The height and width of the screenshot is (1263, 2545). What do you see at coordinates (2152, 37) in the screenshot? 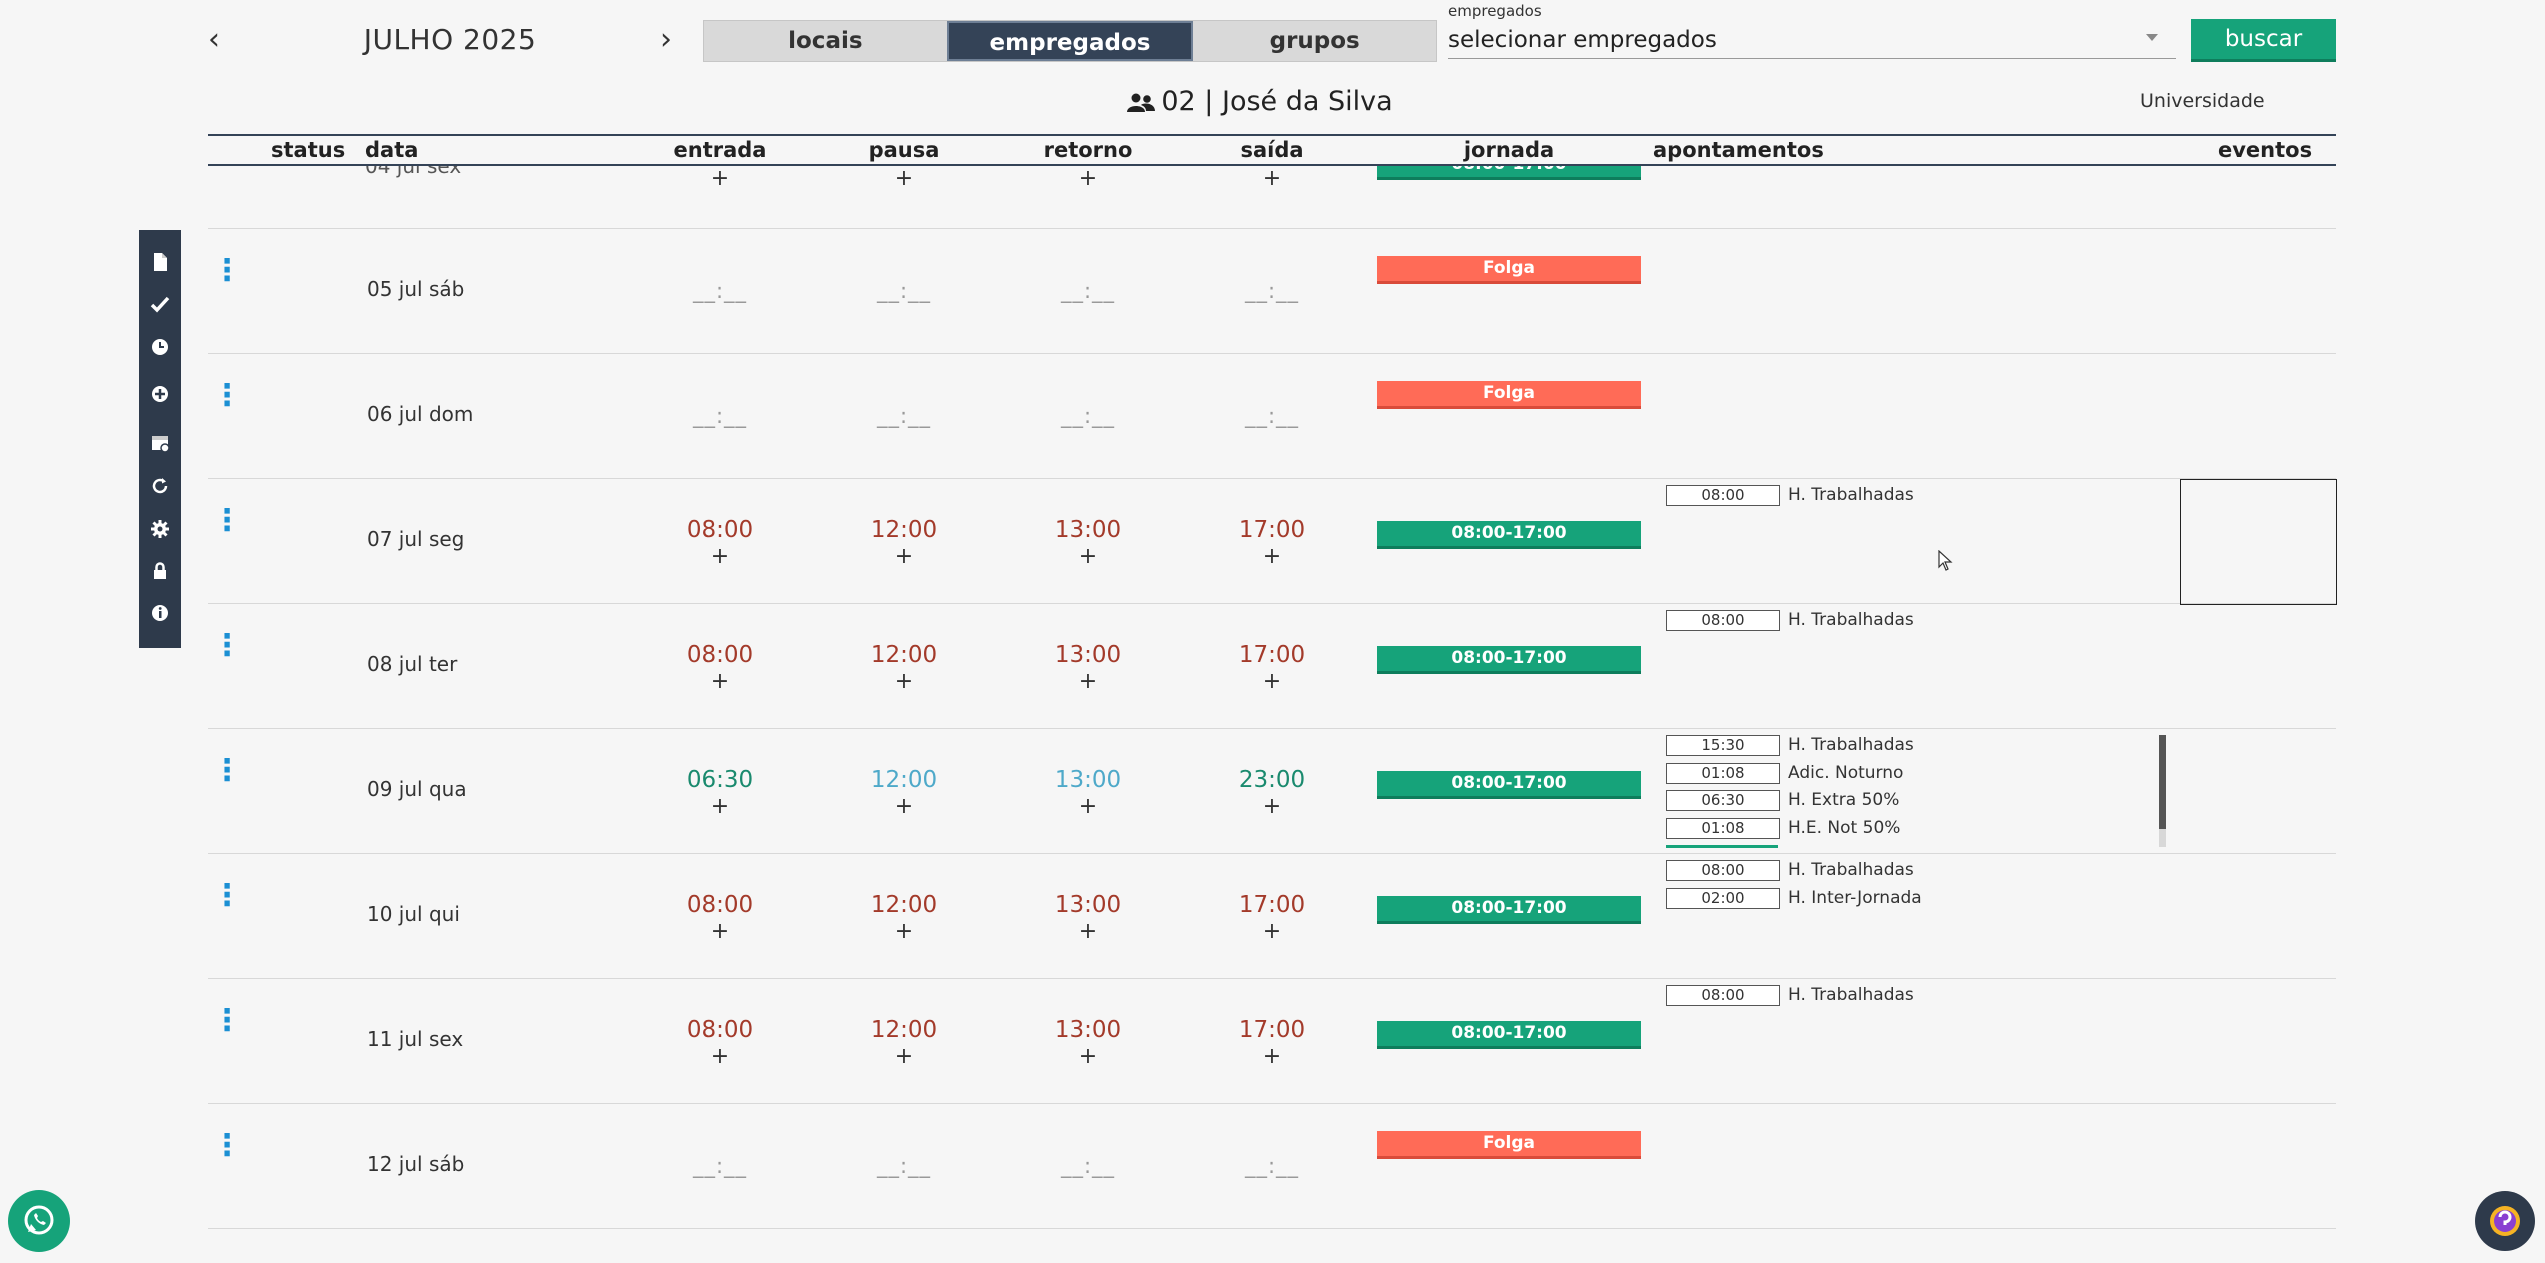
I see `chevron-down-icon` at bounding box center [2152, 37].